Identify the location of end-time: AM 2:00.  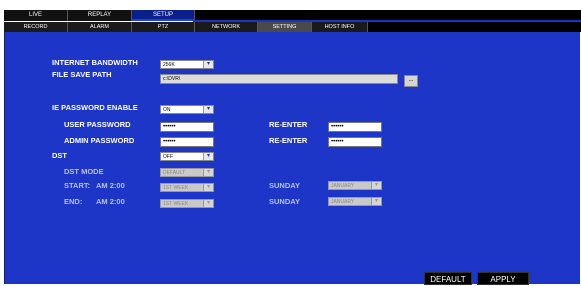
(110, 201).